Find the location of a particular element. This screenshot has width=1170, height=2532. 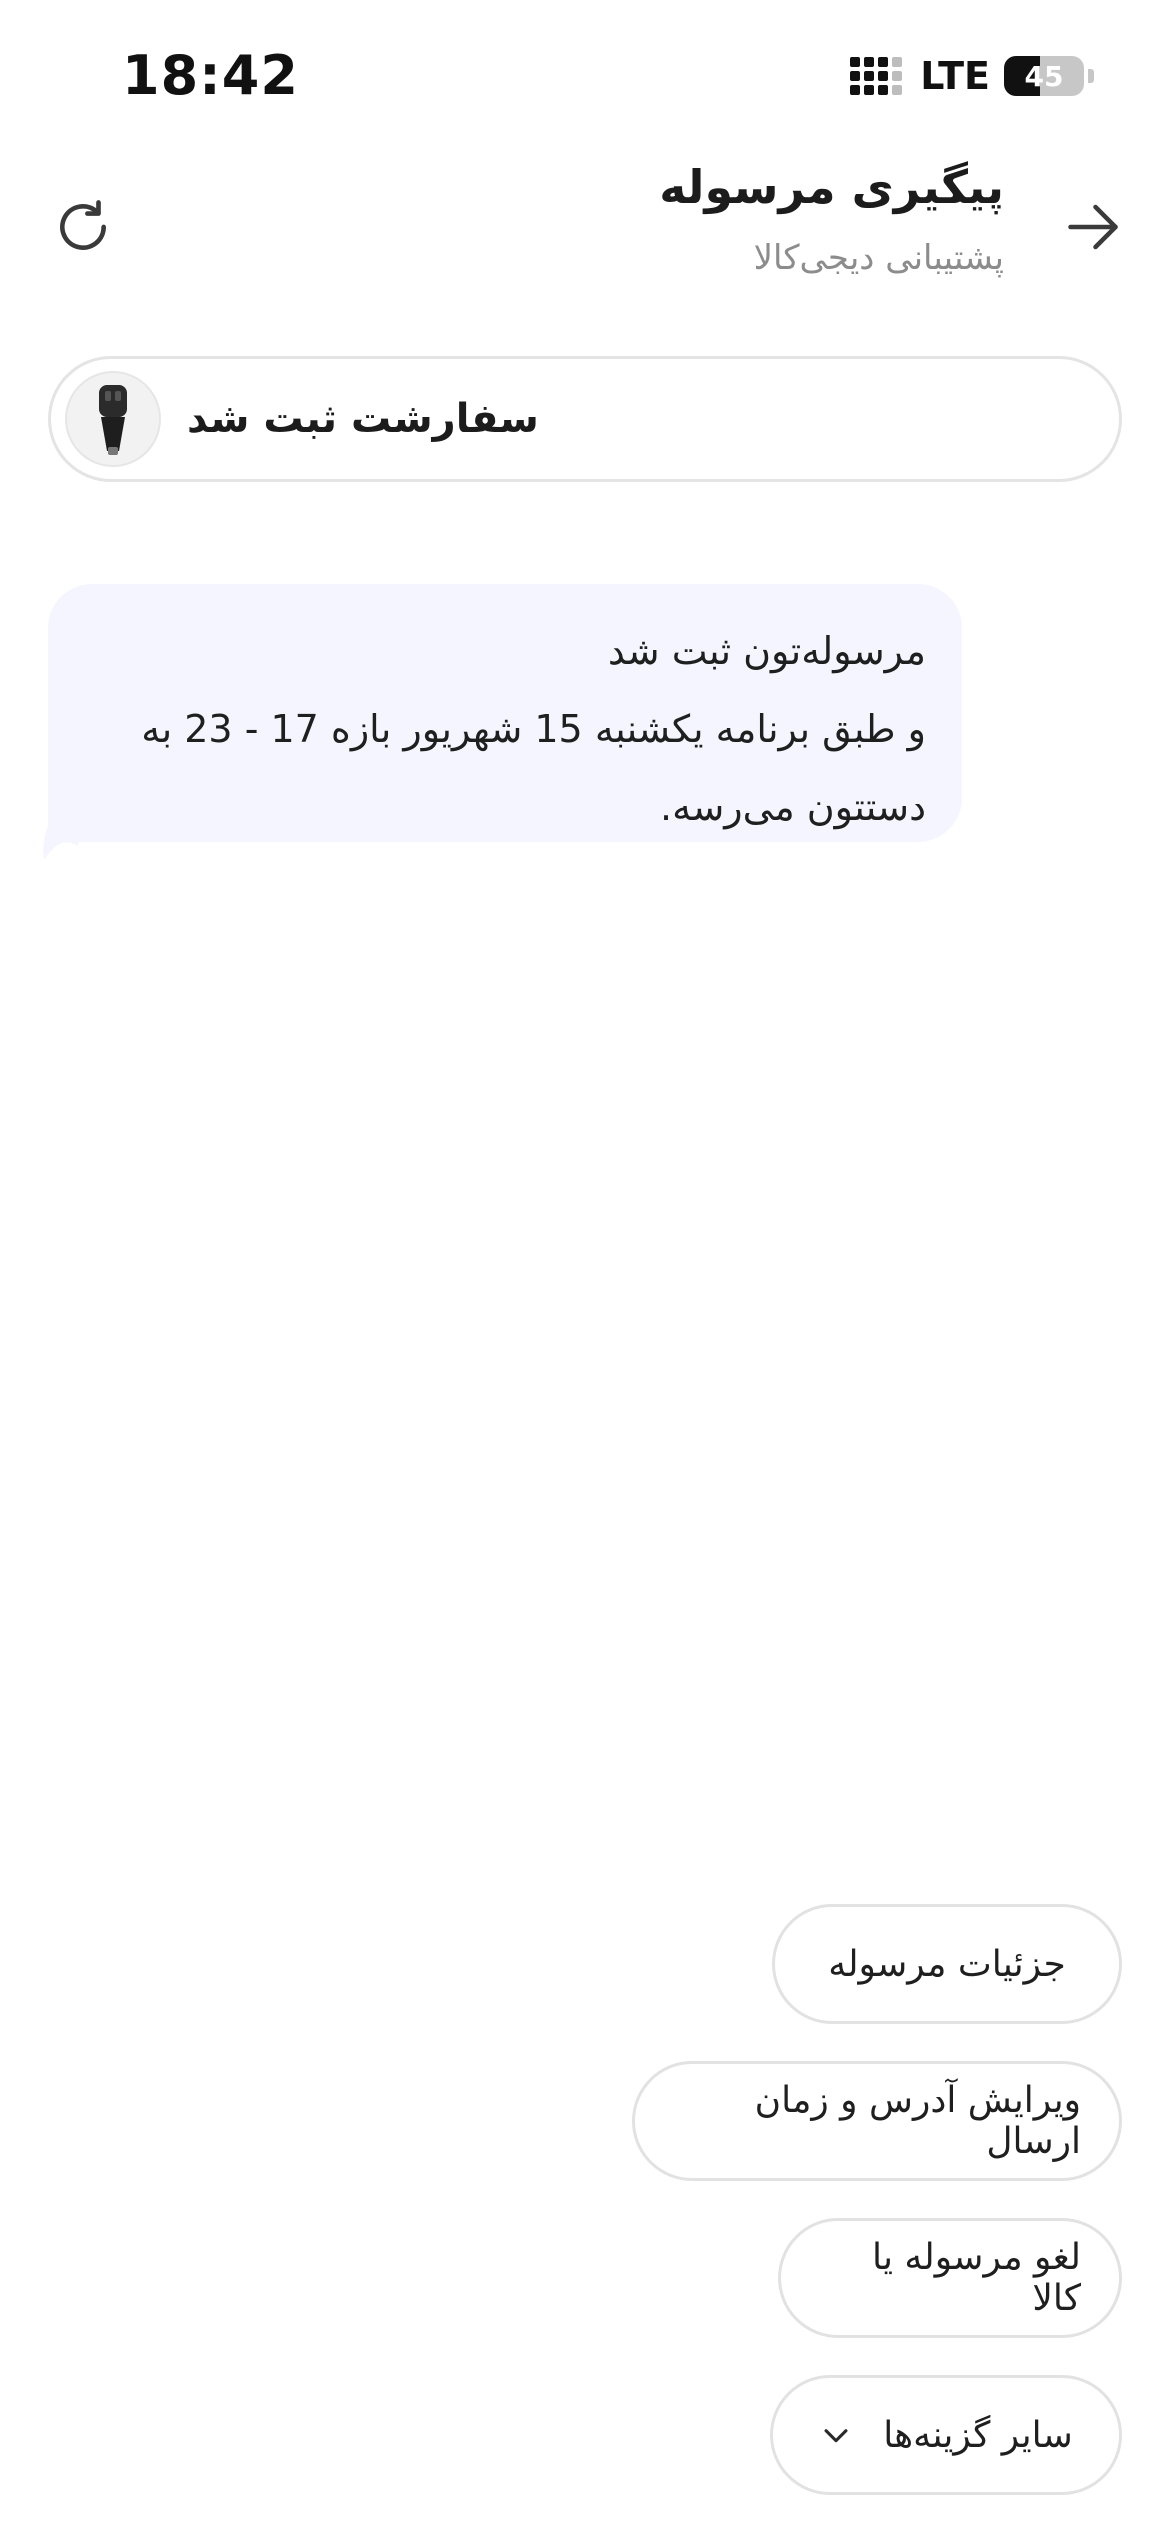

order-status-label: سفارشت ثبت شد is located at coordinates (363, 419).